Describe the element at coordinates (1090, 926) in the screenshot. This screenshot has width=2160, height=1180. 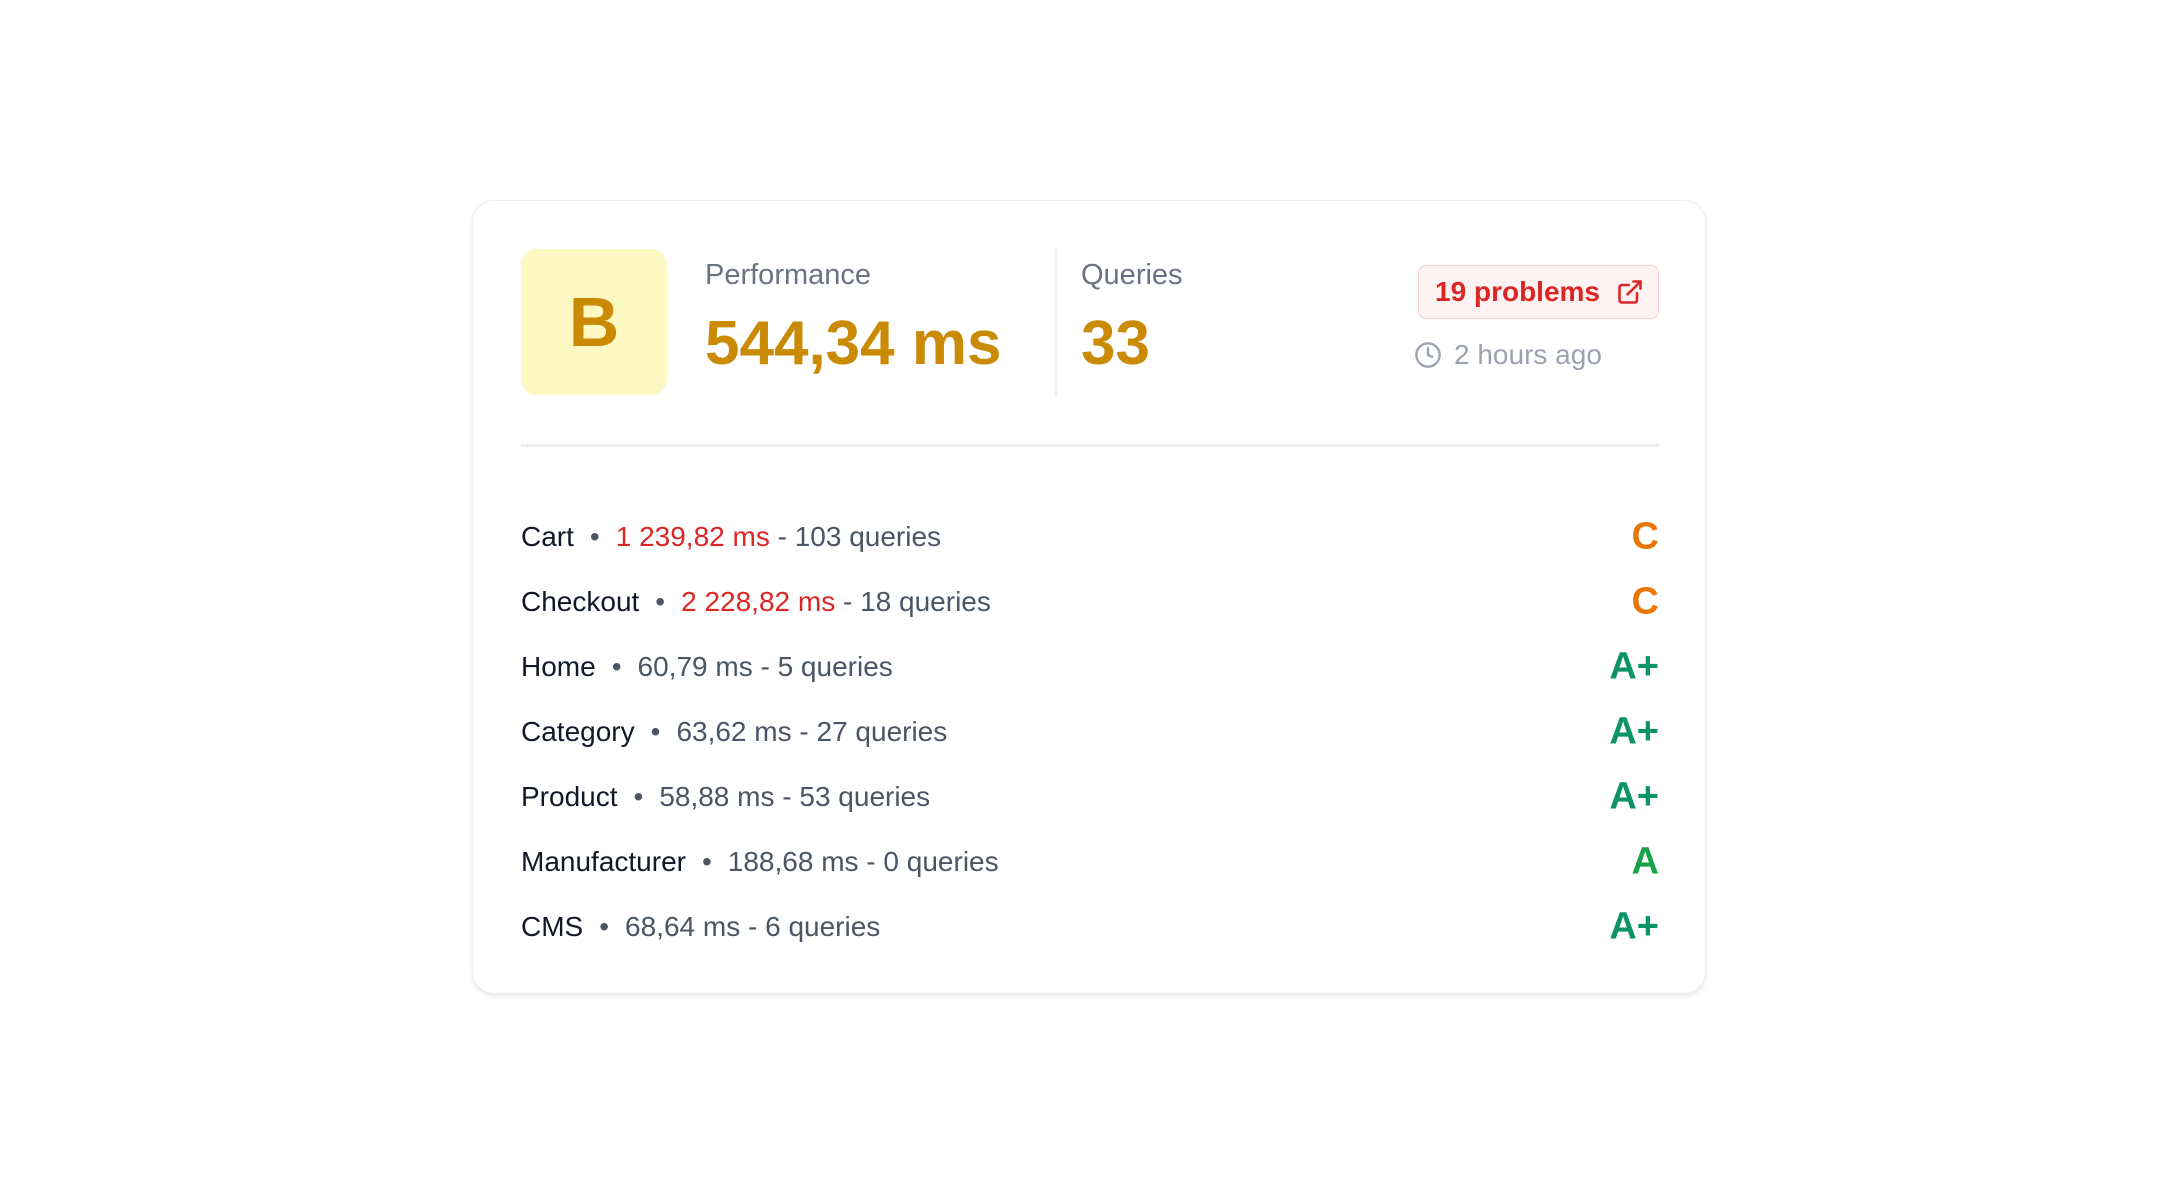
I see `route-row: CMS • 68,64 ms - 6 queries A+` at that location.